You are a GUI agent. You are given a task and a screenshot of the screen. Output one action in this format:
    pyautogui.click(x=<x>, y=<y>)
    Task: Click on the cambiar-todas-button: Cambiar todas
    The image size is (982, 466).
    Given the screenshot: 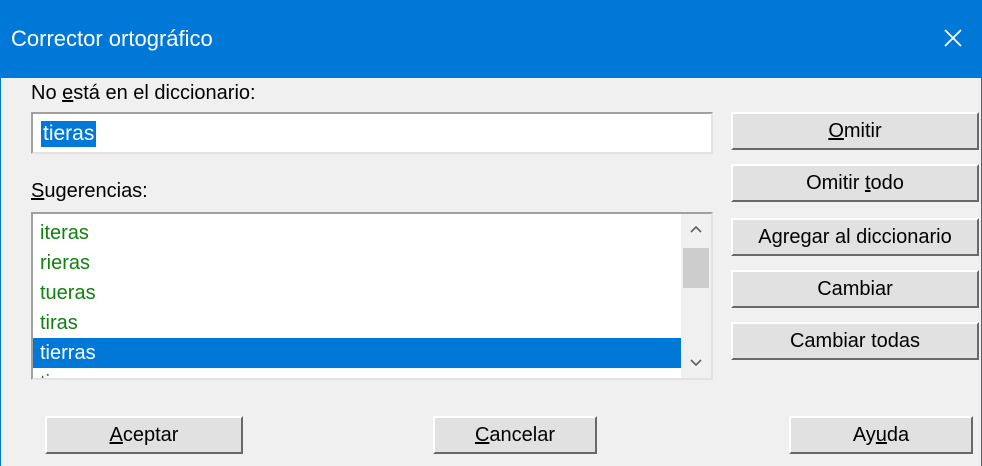 What is the action you would take?
    pyautogui.click(x=855, y=341)
    